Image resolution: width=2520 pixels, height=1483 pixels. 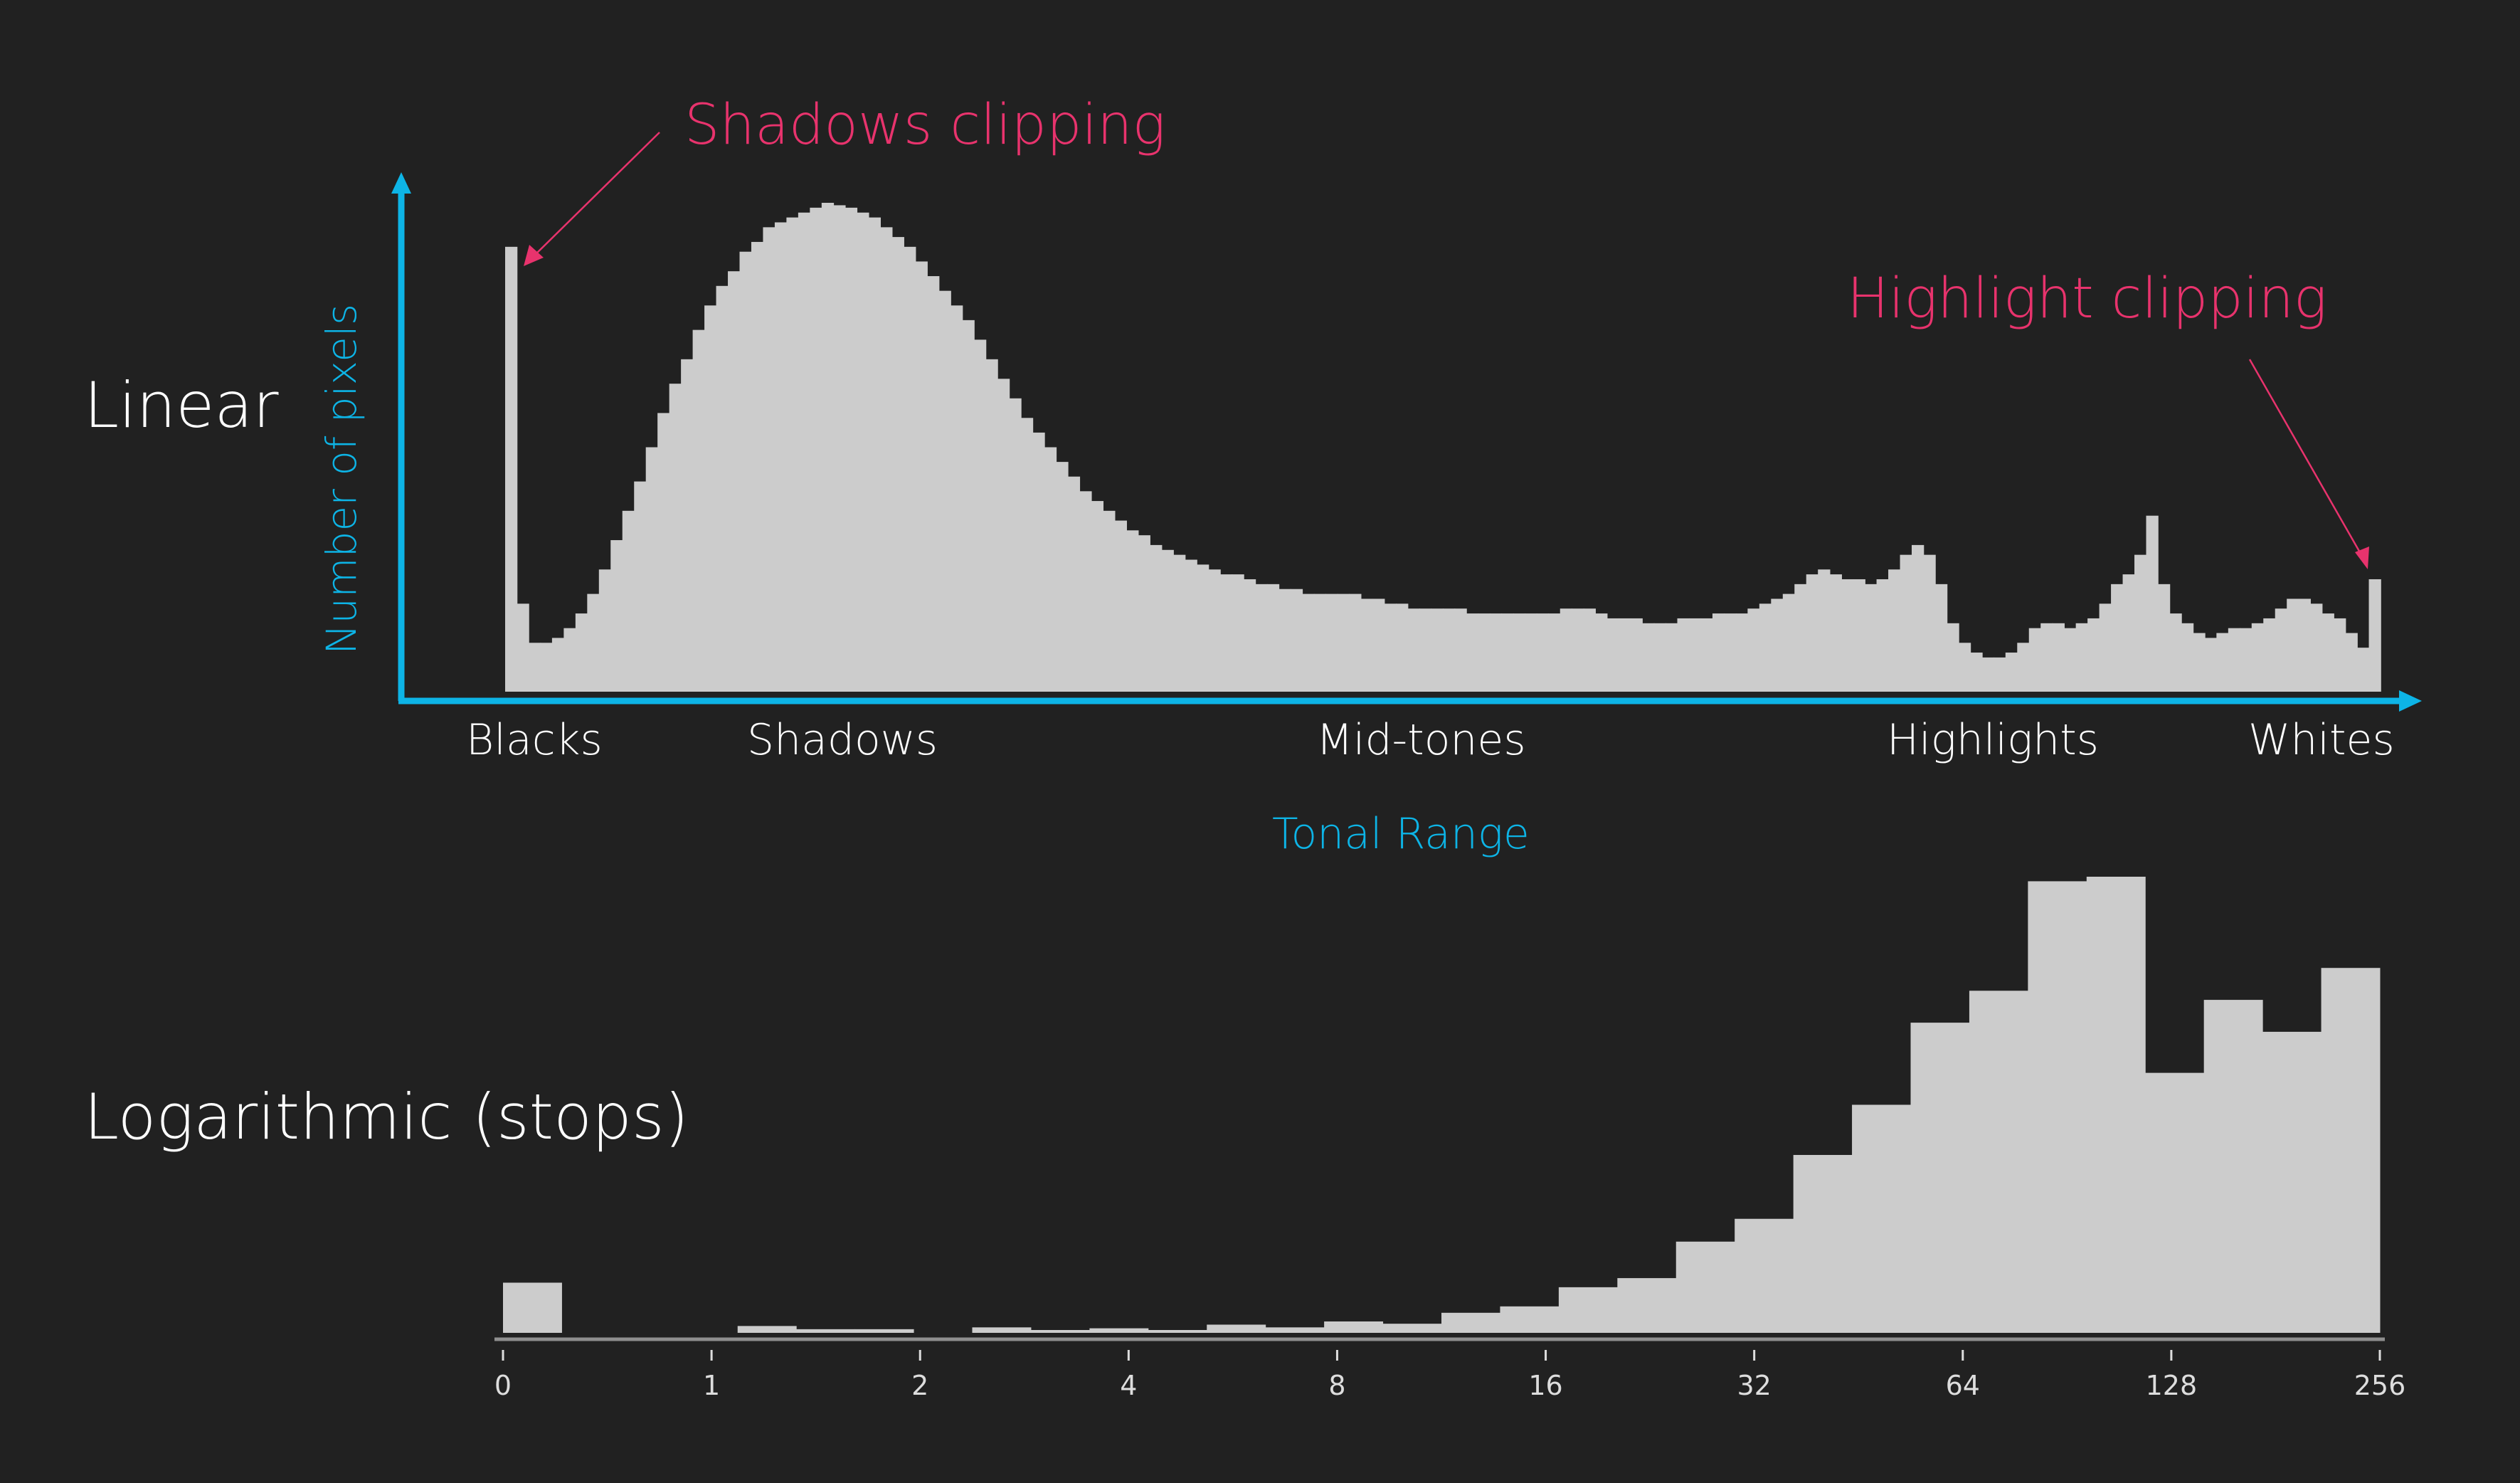 What do you see at coordinates (534, 740) in the screenshot?
I see `zone-label-blacks: Blacks` at bounding box center [534, 740].